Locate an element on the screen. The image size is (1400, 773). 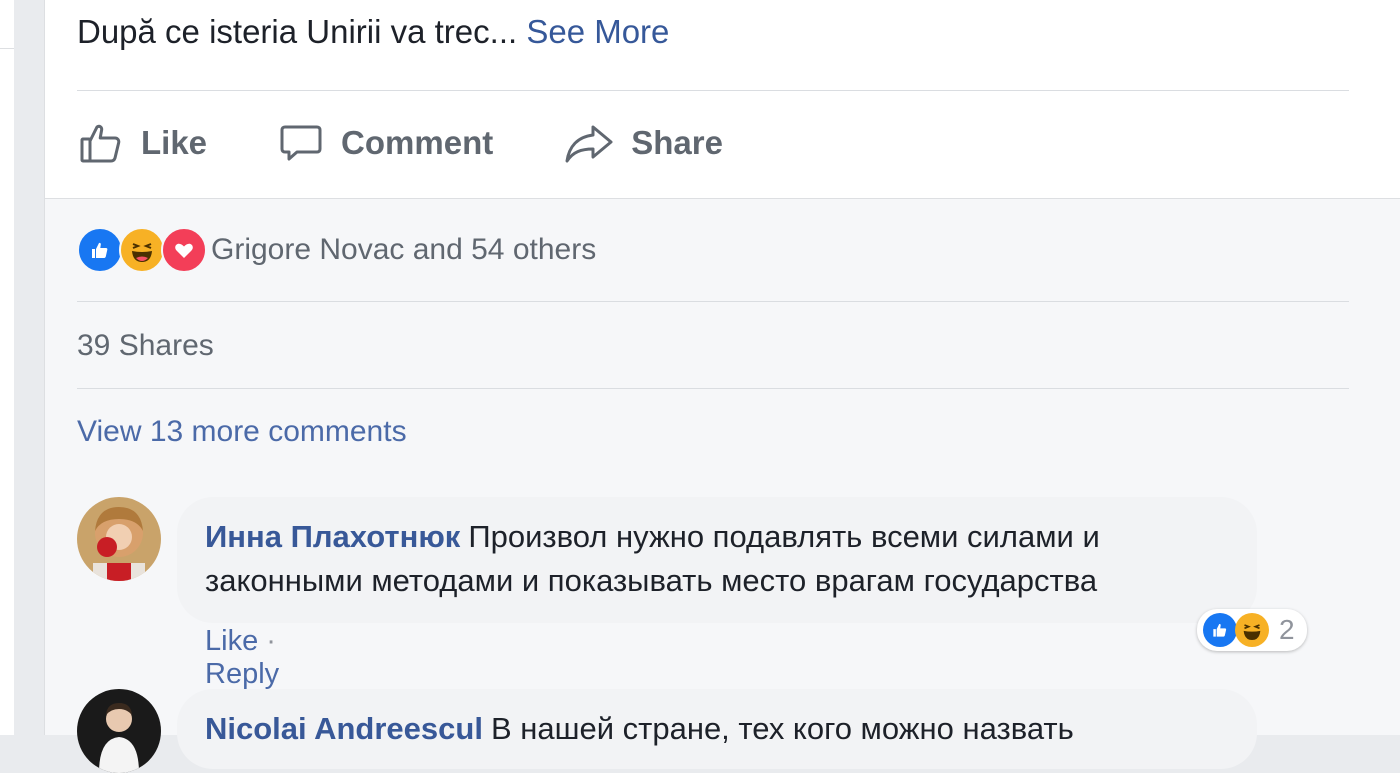
reactions-summary: Grigore Novac and 54 others is located at coordinates (336, 250).